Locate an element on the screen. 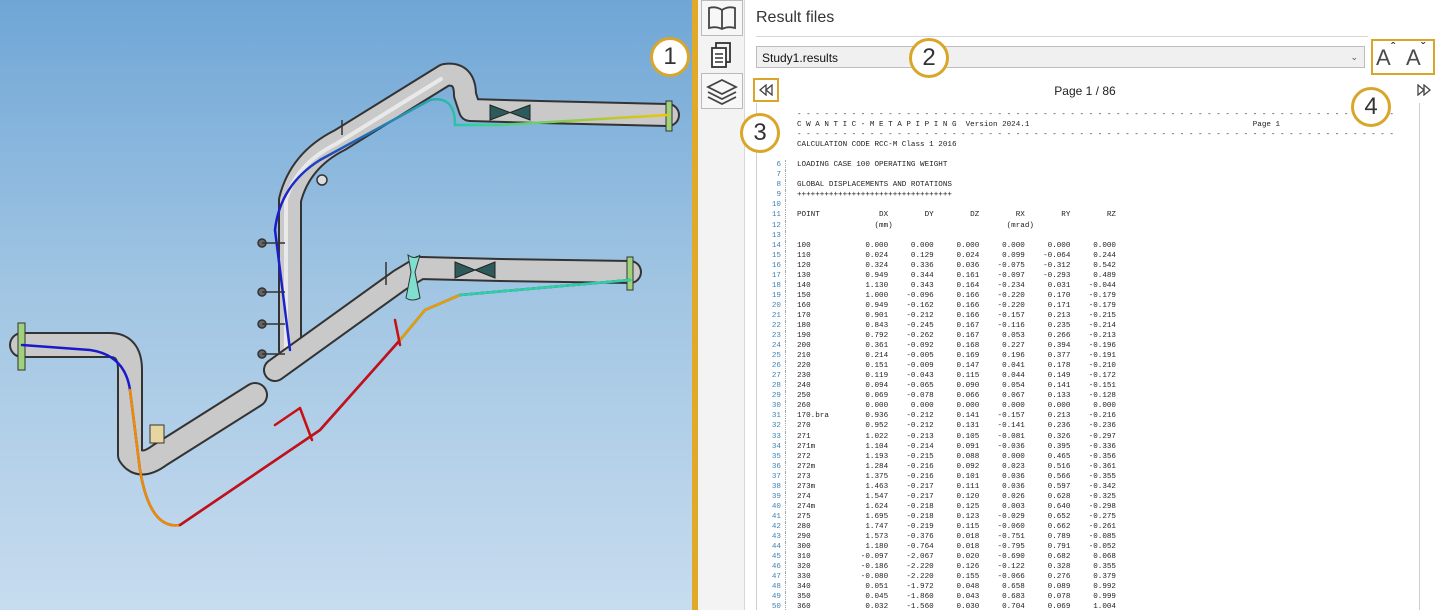 Image resolution: width=1437 pixels, height=610 pixels. document-copy-icon is located at coordinates (721, 55).